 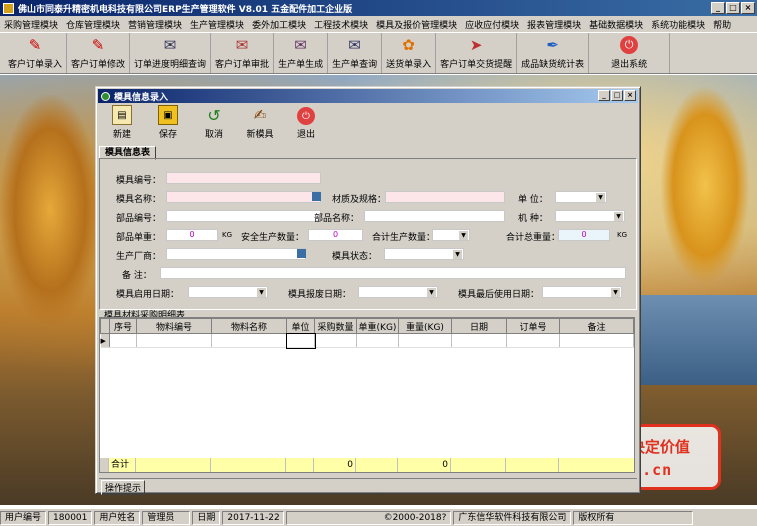 What do you see at coordinates (398, 292) in the screenshot?
I see `scrap-date-picker: ▼` at bounding box center [398, 292].